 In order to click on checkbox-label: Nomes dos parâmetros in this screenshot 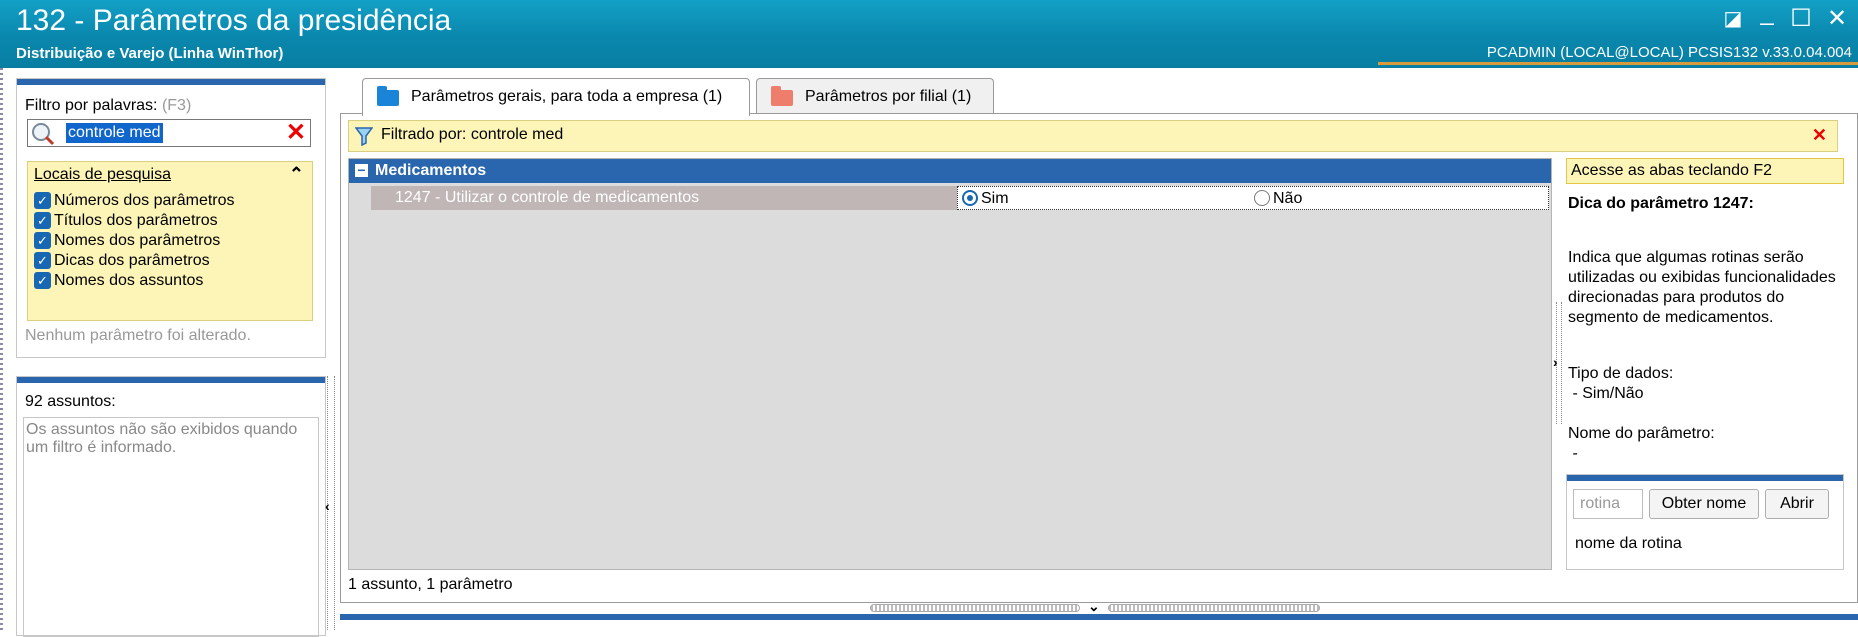, I will do `click(137, 240)`.